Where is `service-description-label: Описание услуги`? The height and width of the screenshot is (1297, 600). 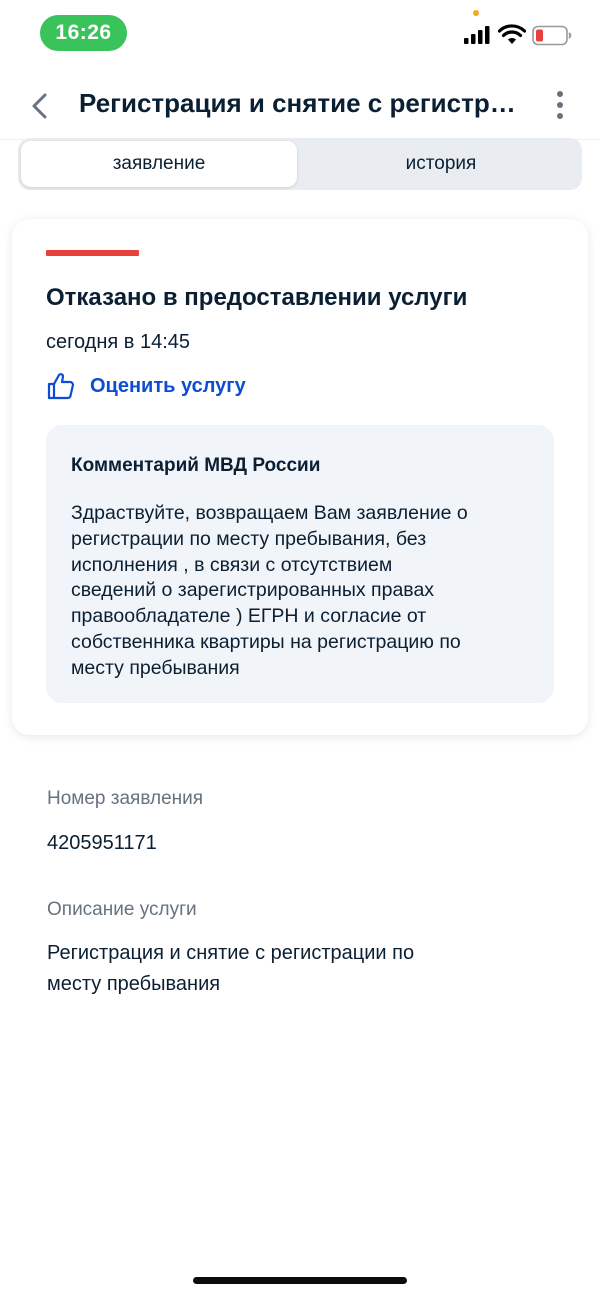 service-description-label: Описание услуги is located at coordinates (122, 909).